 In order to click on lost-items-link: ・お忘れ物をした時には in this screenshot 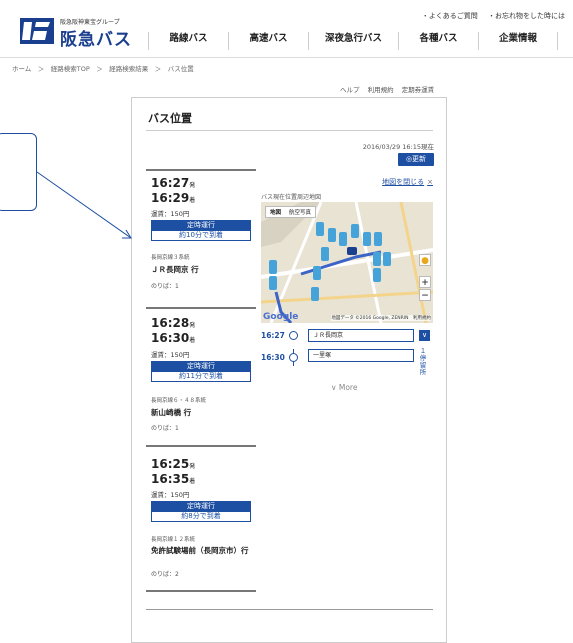, I will do `click(526, 16)`.